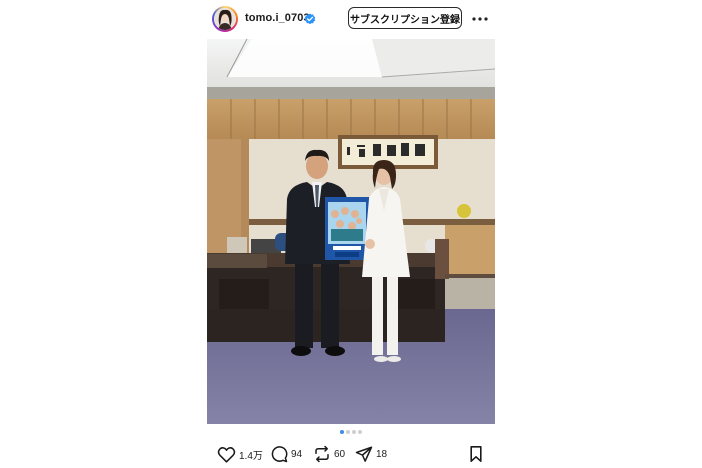  I want to click on repost-icon, so click(322, 454).